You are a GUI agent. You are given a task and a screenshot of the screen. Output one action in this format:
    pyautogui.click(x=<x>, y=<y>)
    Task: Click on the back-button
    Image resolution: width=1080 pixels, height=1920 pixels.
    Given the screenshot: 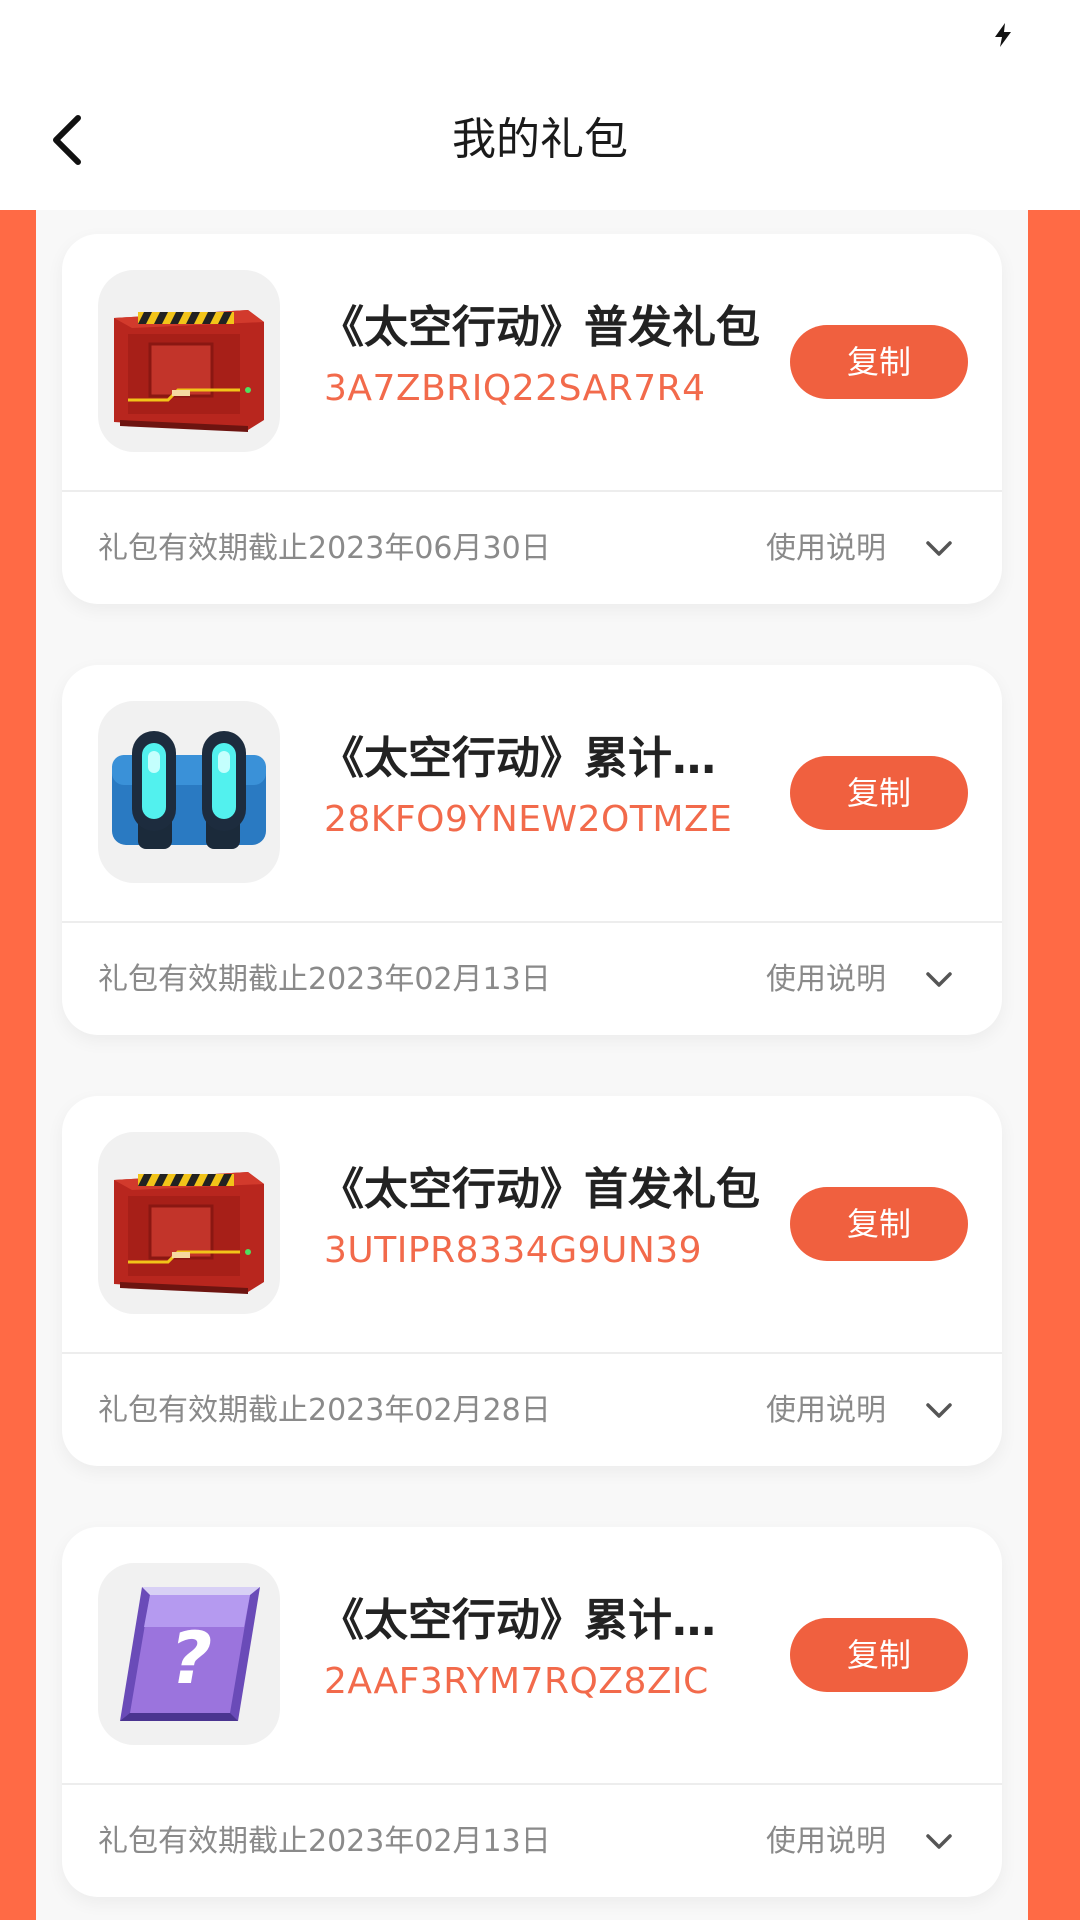 What is the action you would take?
    pyautogui.click(x=68, y=140)
    